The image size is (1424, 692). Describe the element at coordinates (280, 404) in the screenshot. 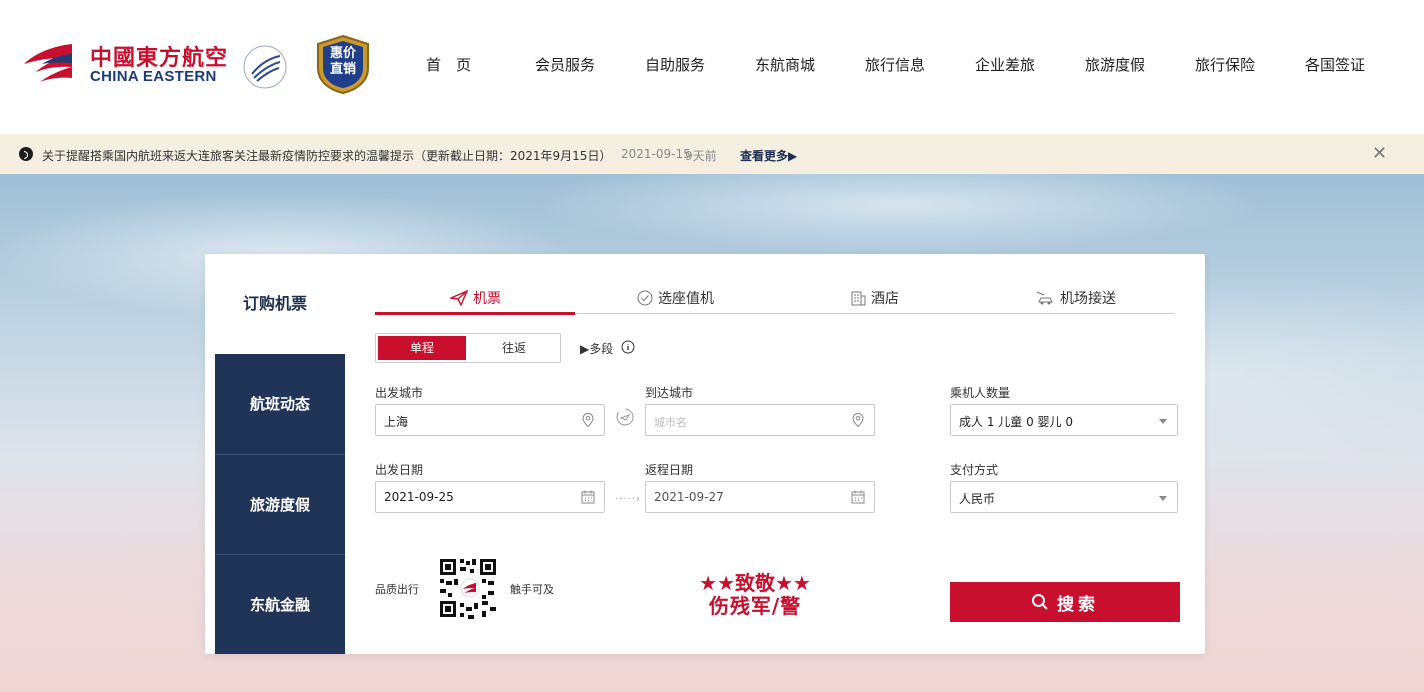

I see `side-tab-flight-status: 航班动态` at that location.